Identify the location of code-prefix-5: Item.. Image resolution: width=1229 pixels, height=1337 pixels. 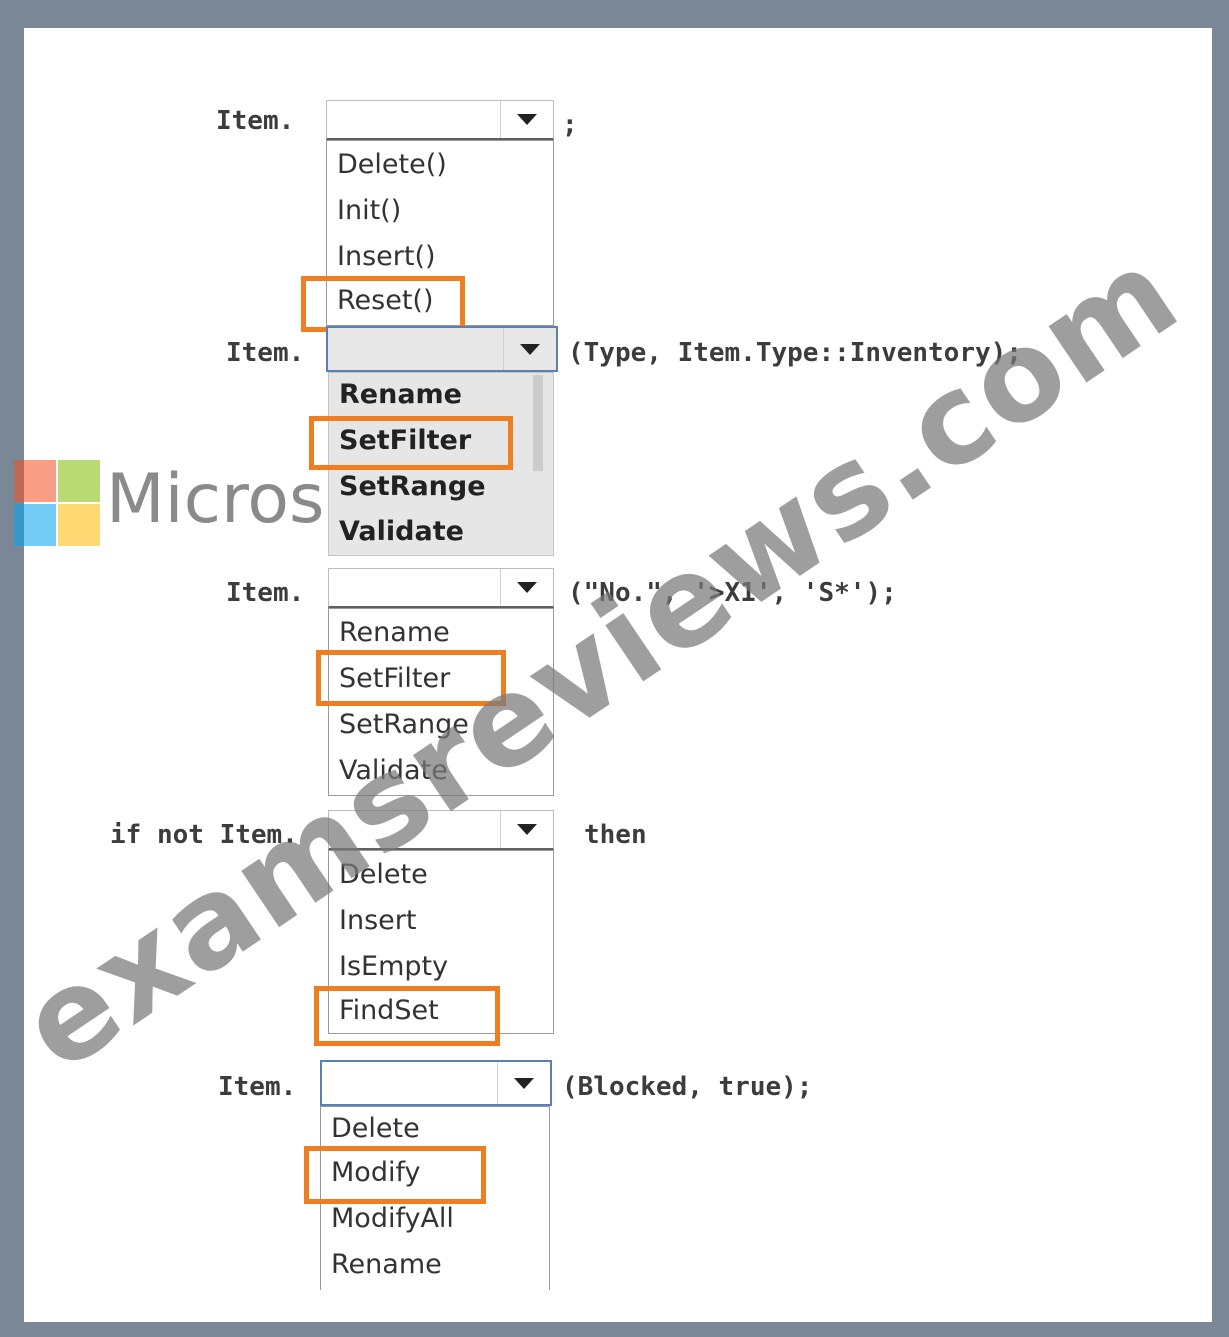
(257, 1087).